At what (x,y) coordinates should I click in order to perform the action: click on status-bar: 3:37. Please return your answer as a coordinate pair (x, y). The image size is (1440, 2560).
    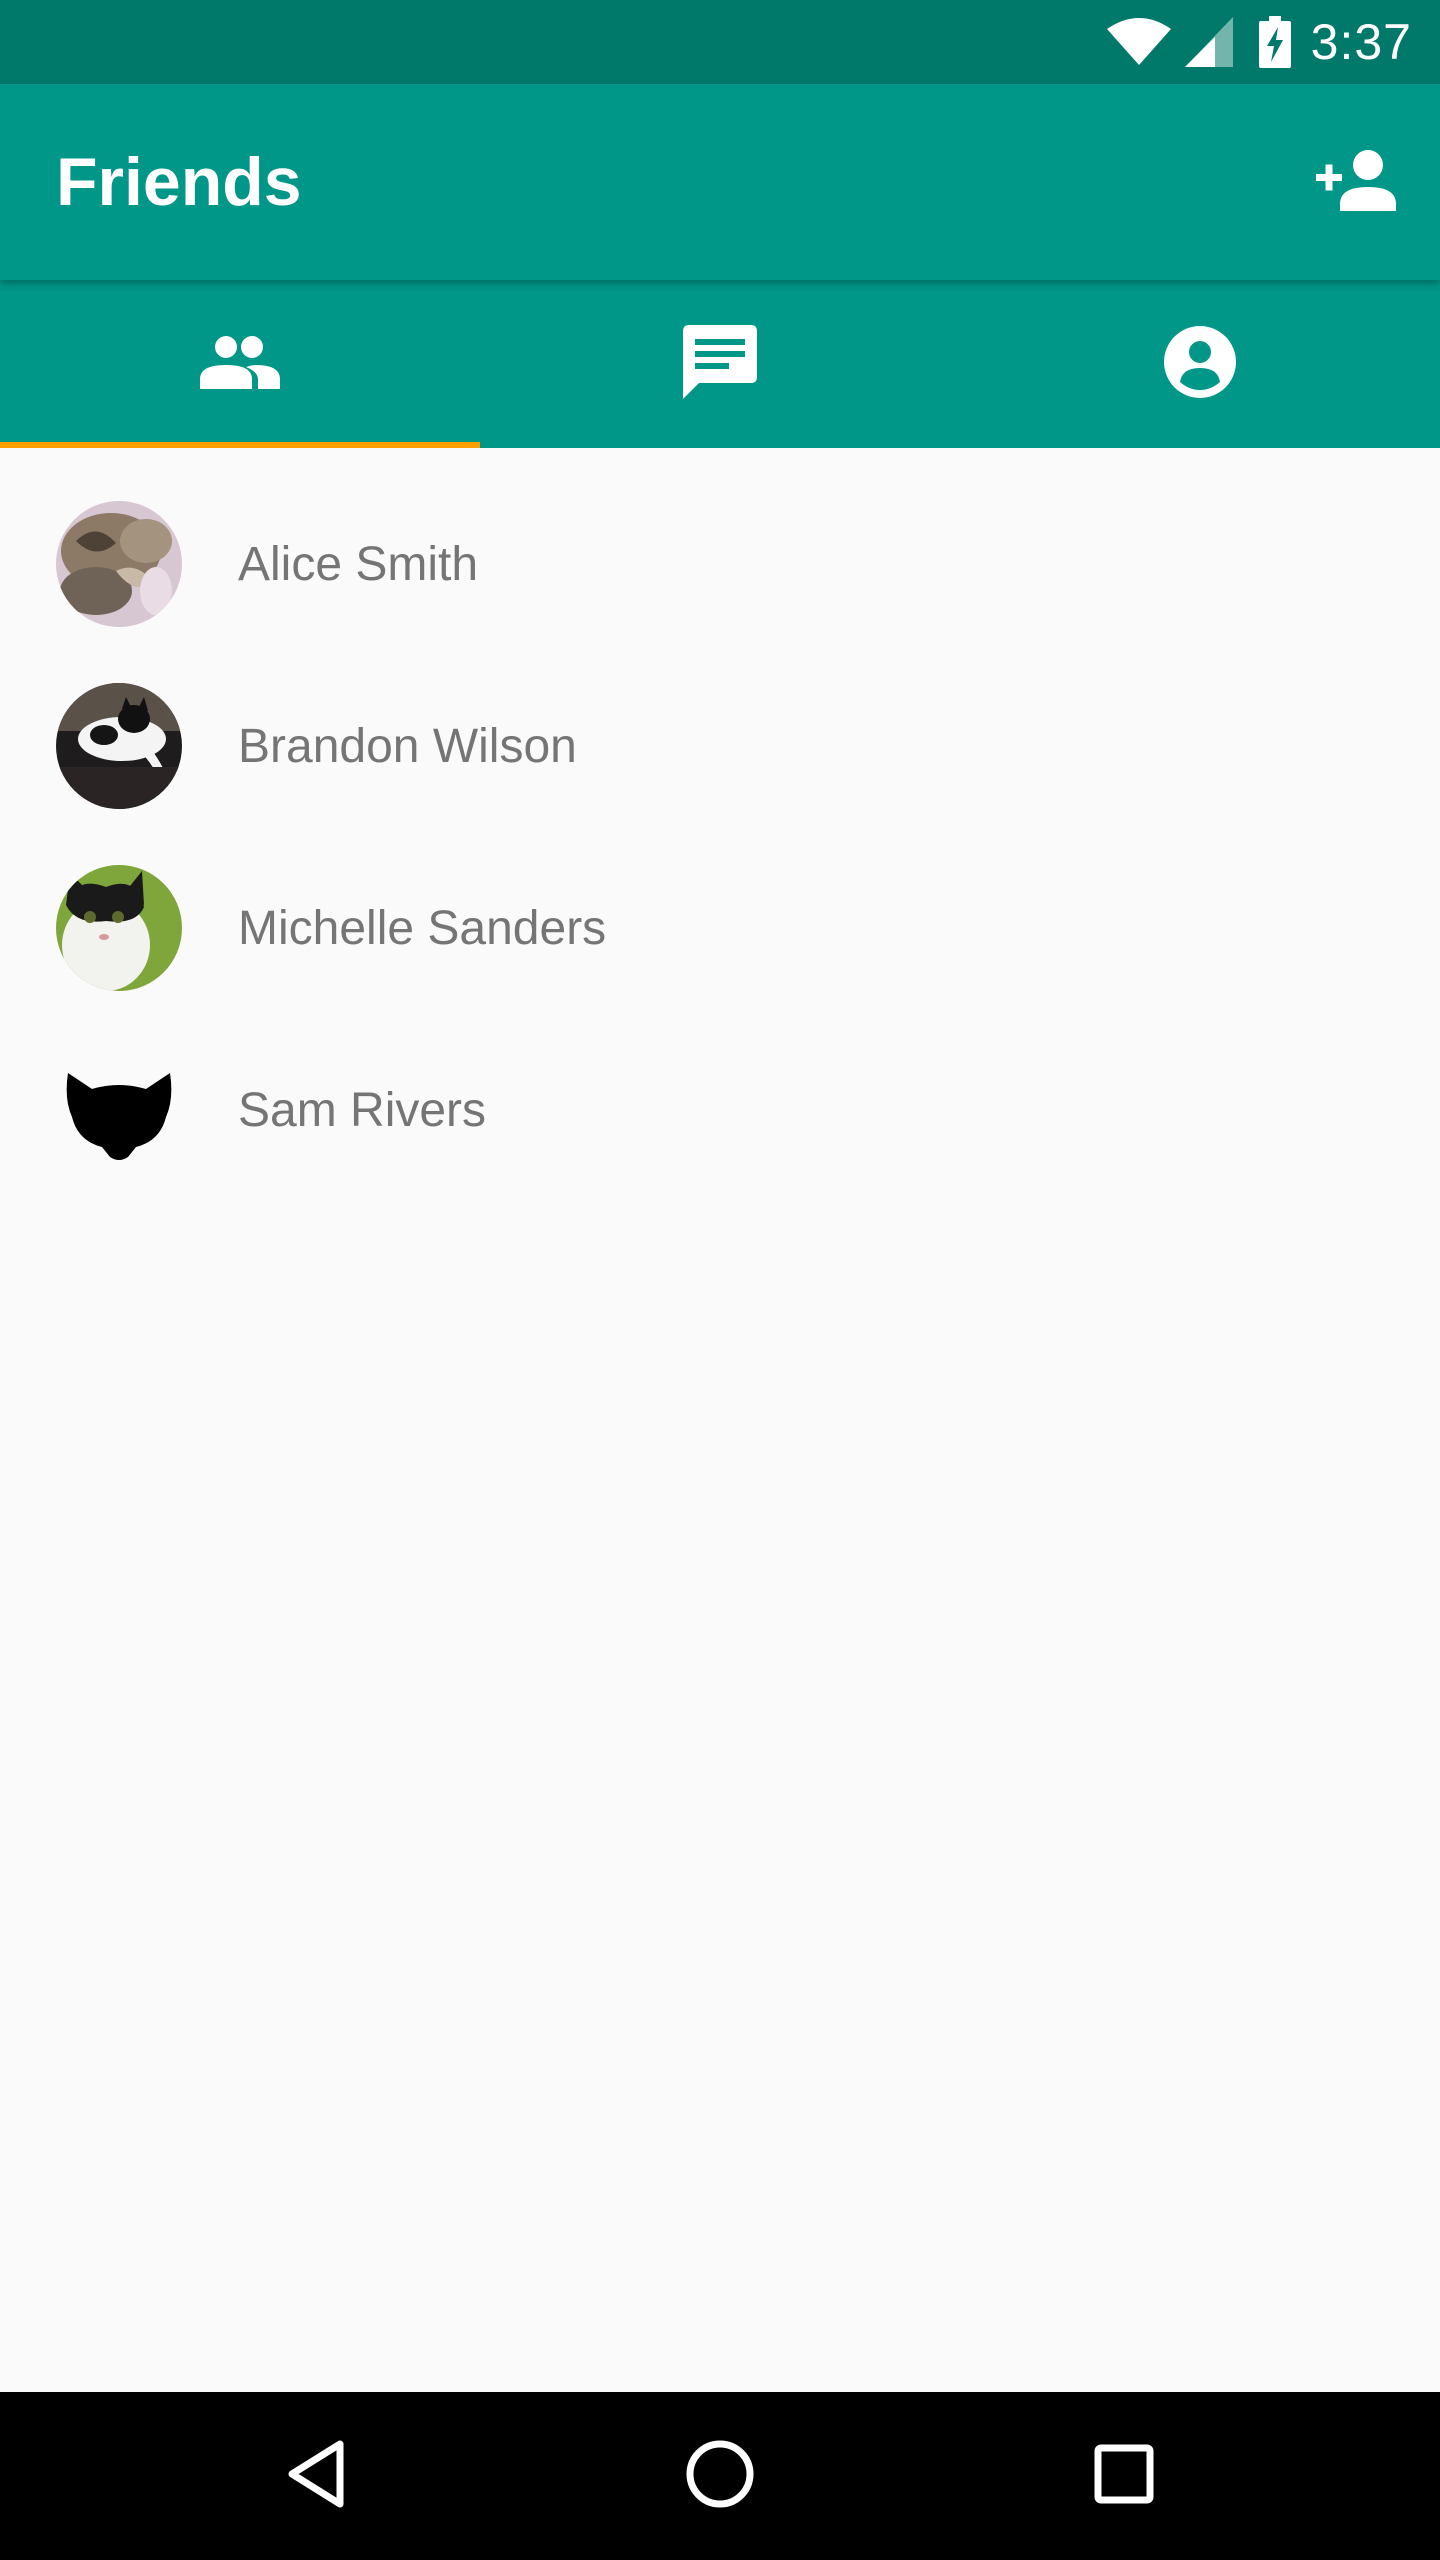
    Looking at the image, I should click on (720, 42).